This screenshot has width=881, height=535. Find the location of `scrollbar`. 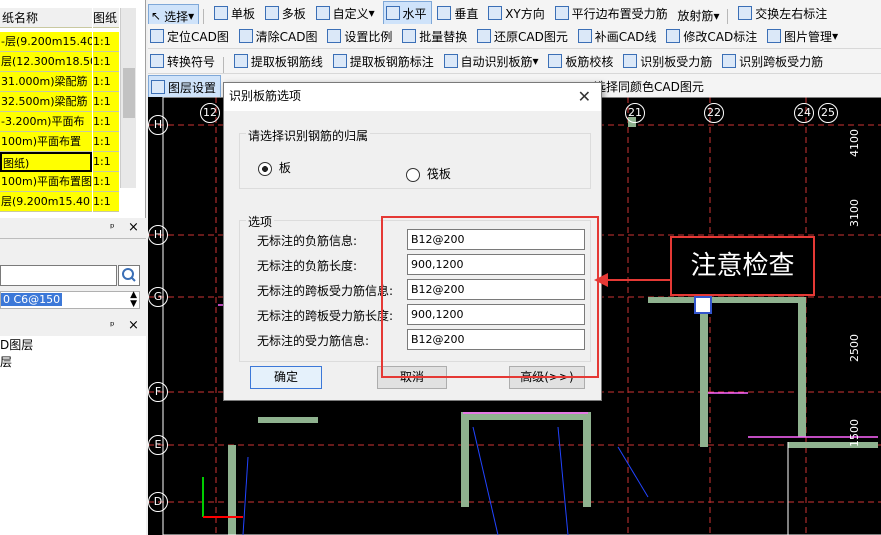

scrollbar is located at coordinates (128, 98).